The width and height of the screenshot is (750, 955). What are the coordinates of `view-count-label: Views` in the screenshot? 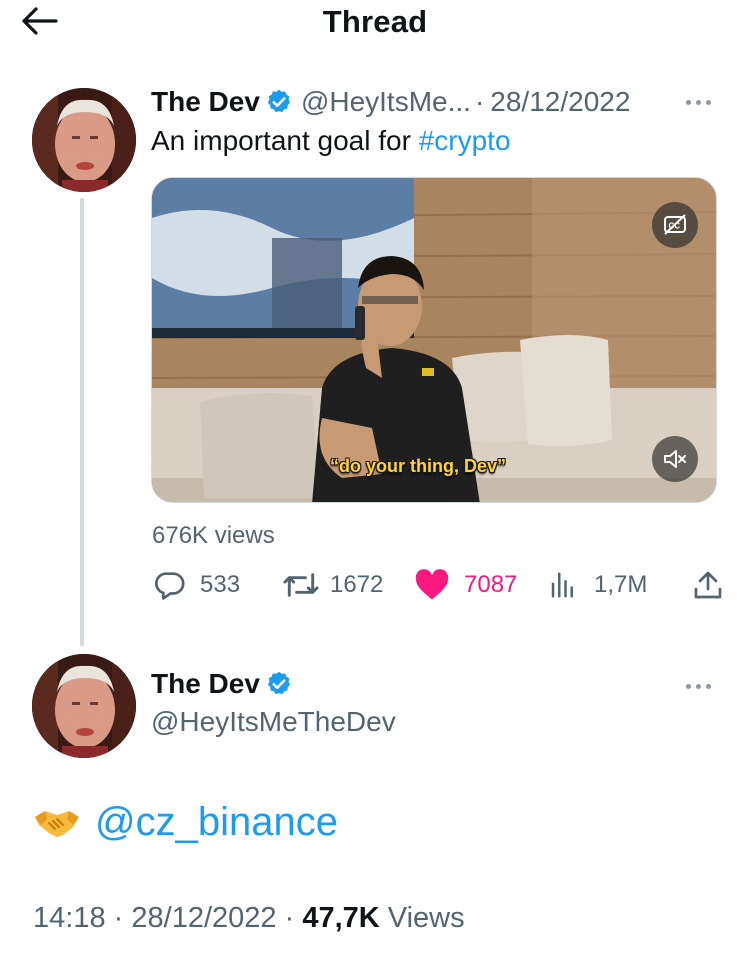 It's located at (426, 918).